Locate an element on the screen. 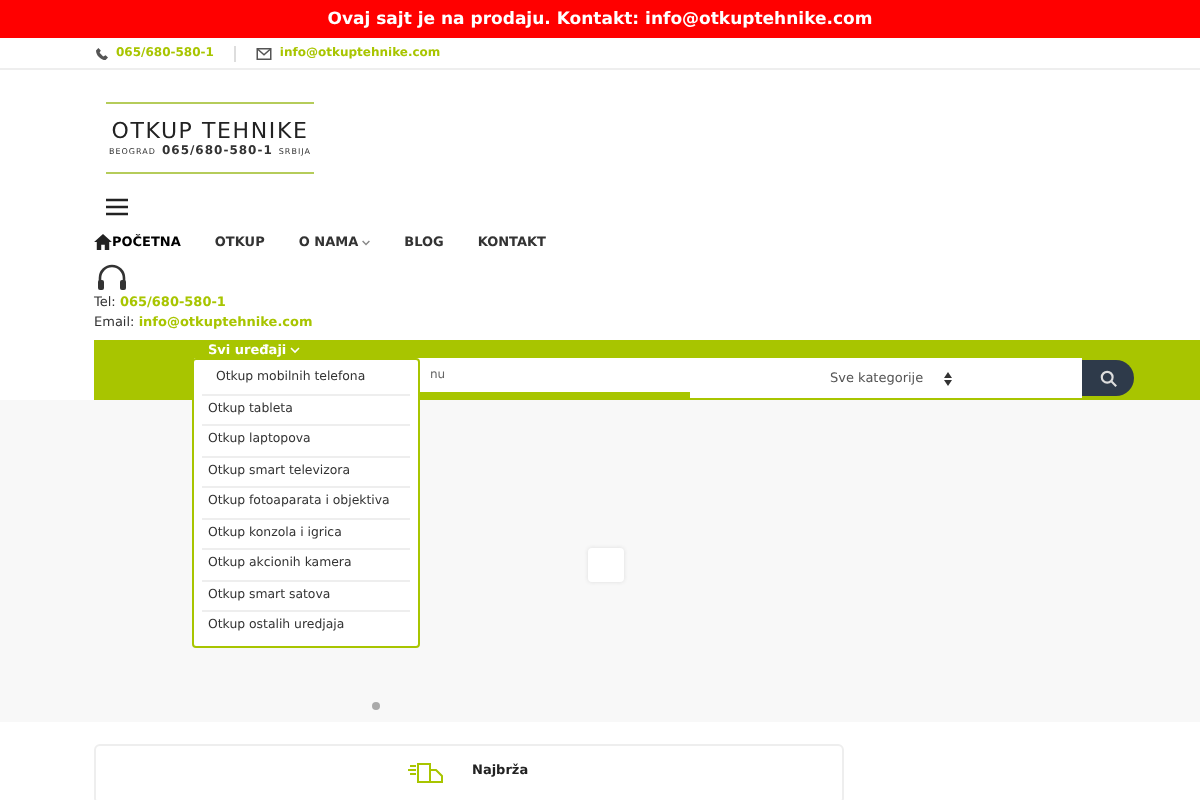  truck-icon is located at coordinates (426, 774).